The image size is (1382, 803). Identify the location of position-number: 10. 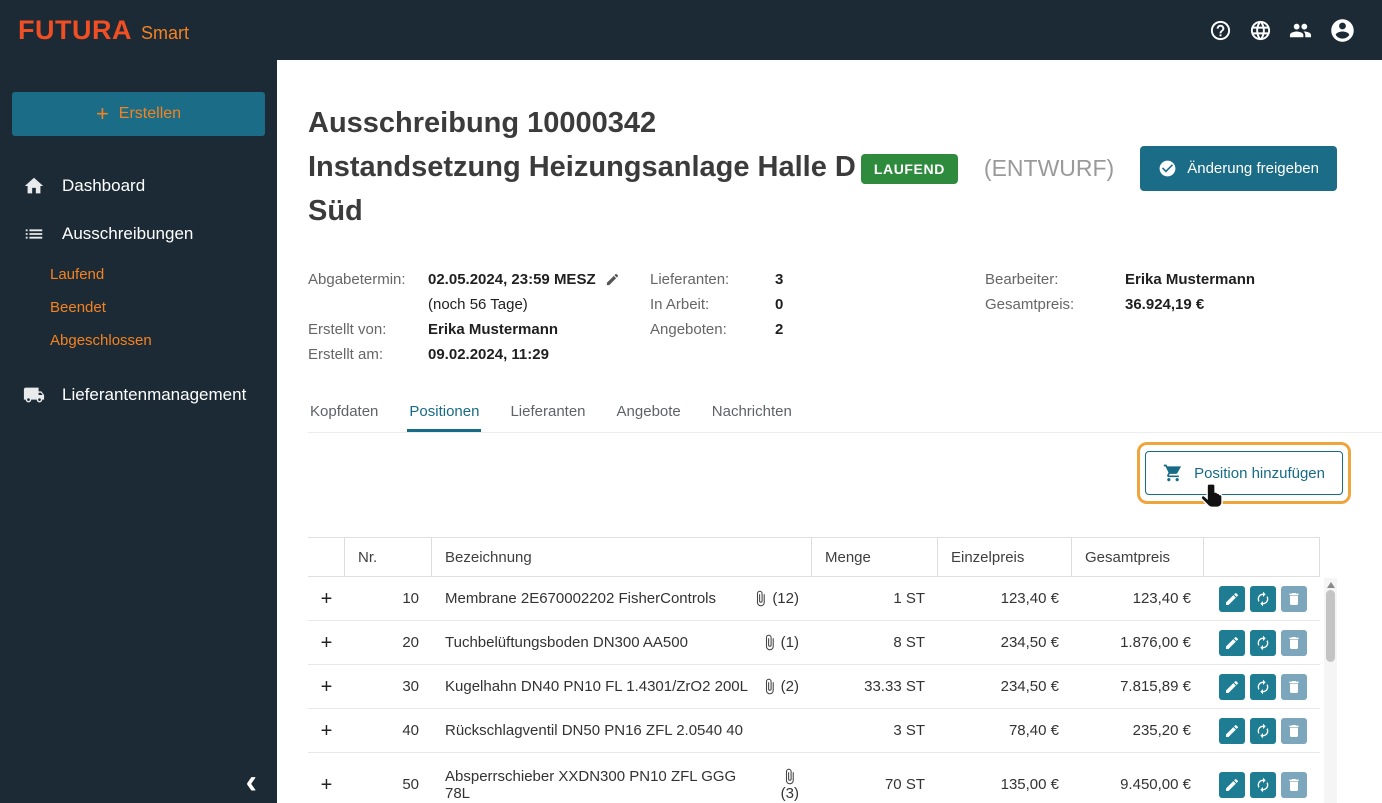
(410, 598).